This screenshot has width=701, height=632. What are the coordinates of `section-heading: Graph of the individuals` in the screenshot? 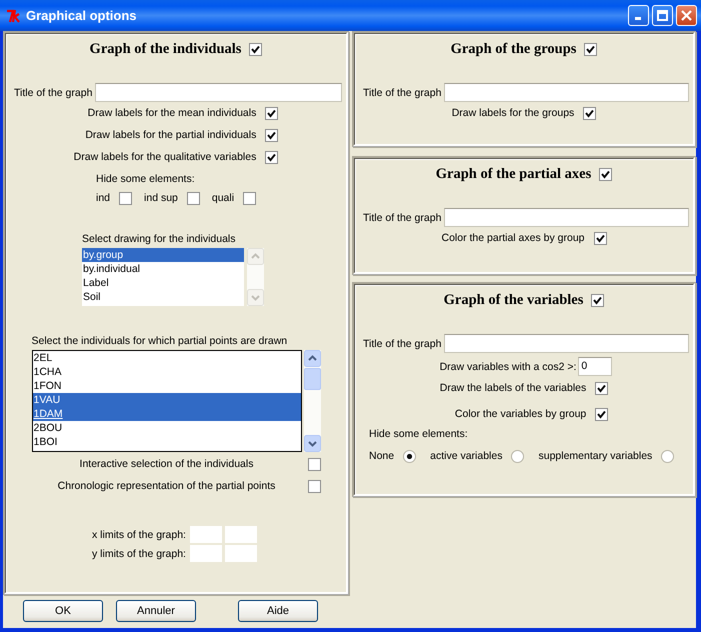 It's located at (166, 49).